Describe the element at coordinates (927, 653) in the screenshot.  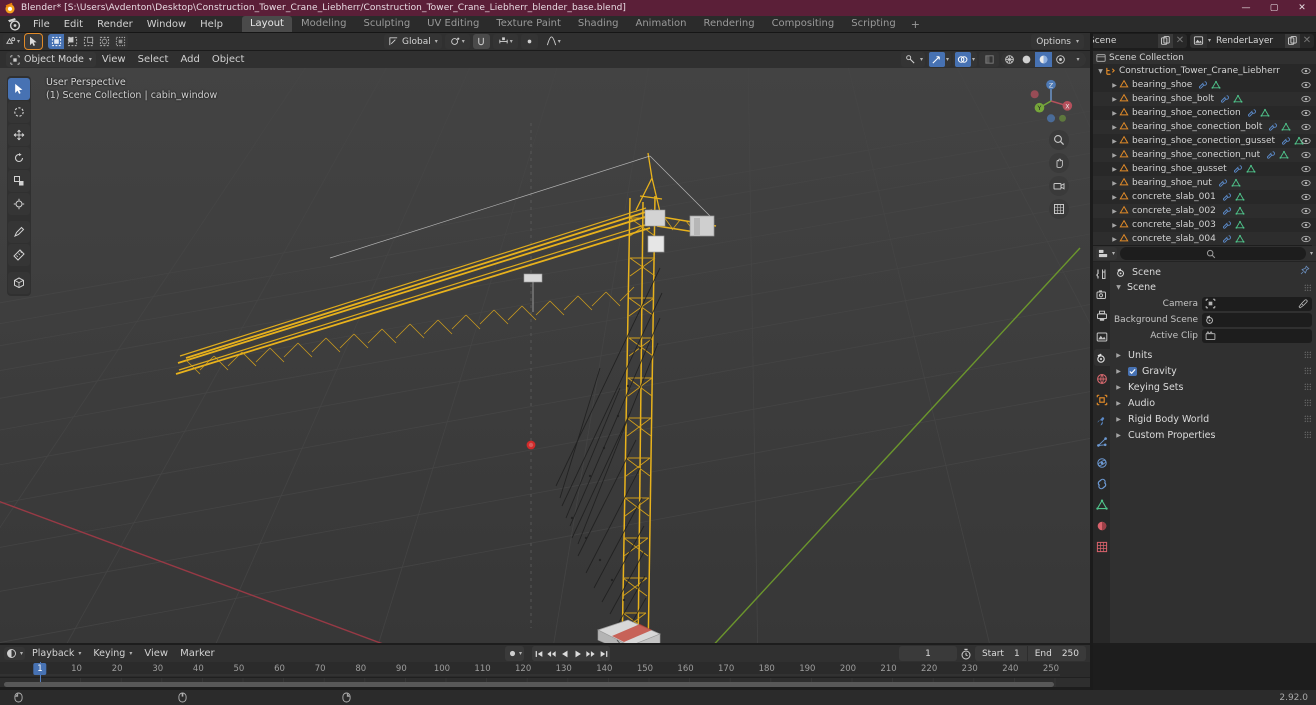
I see `current-frame-field: 1` at that location.